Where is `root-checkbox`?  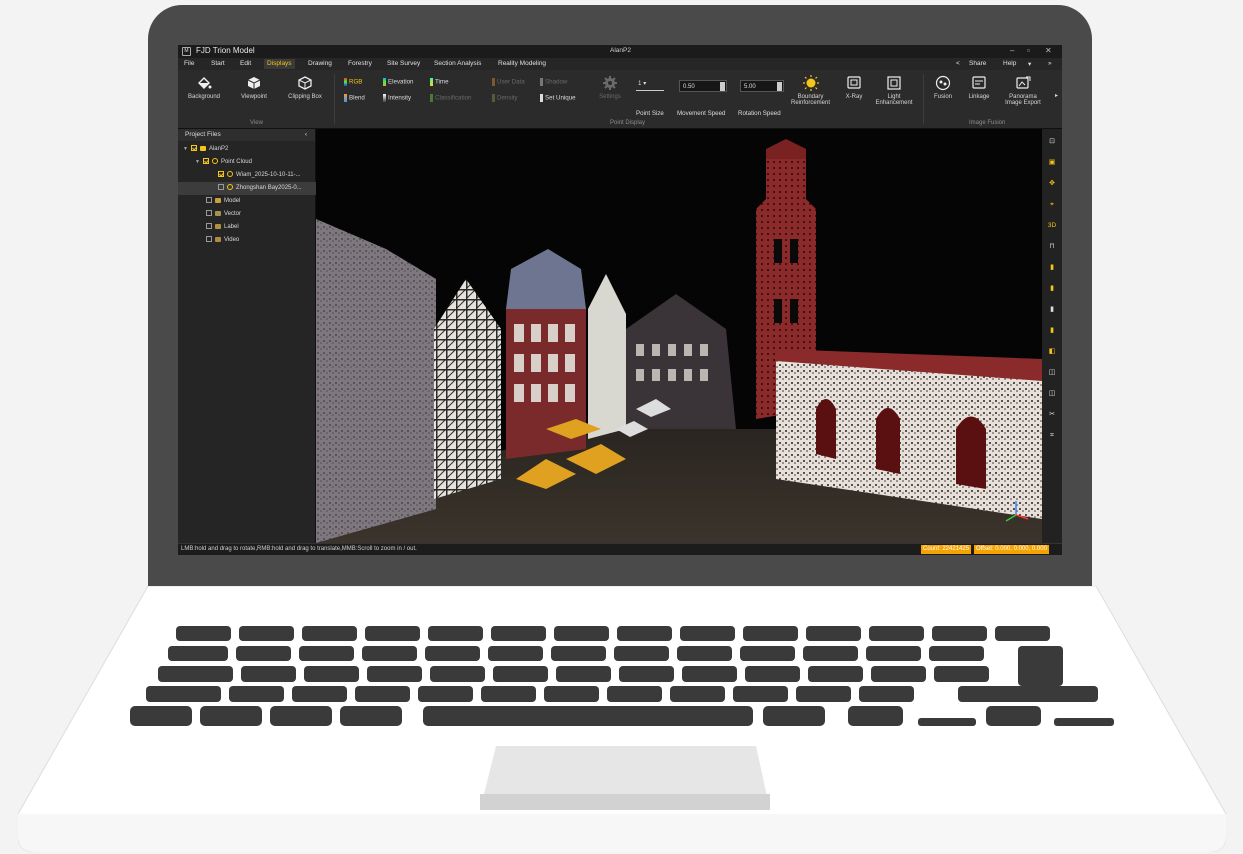
root-checkbox is located at coordinates (193, 148).